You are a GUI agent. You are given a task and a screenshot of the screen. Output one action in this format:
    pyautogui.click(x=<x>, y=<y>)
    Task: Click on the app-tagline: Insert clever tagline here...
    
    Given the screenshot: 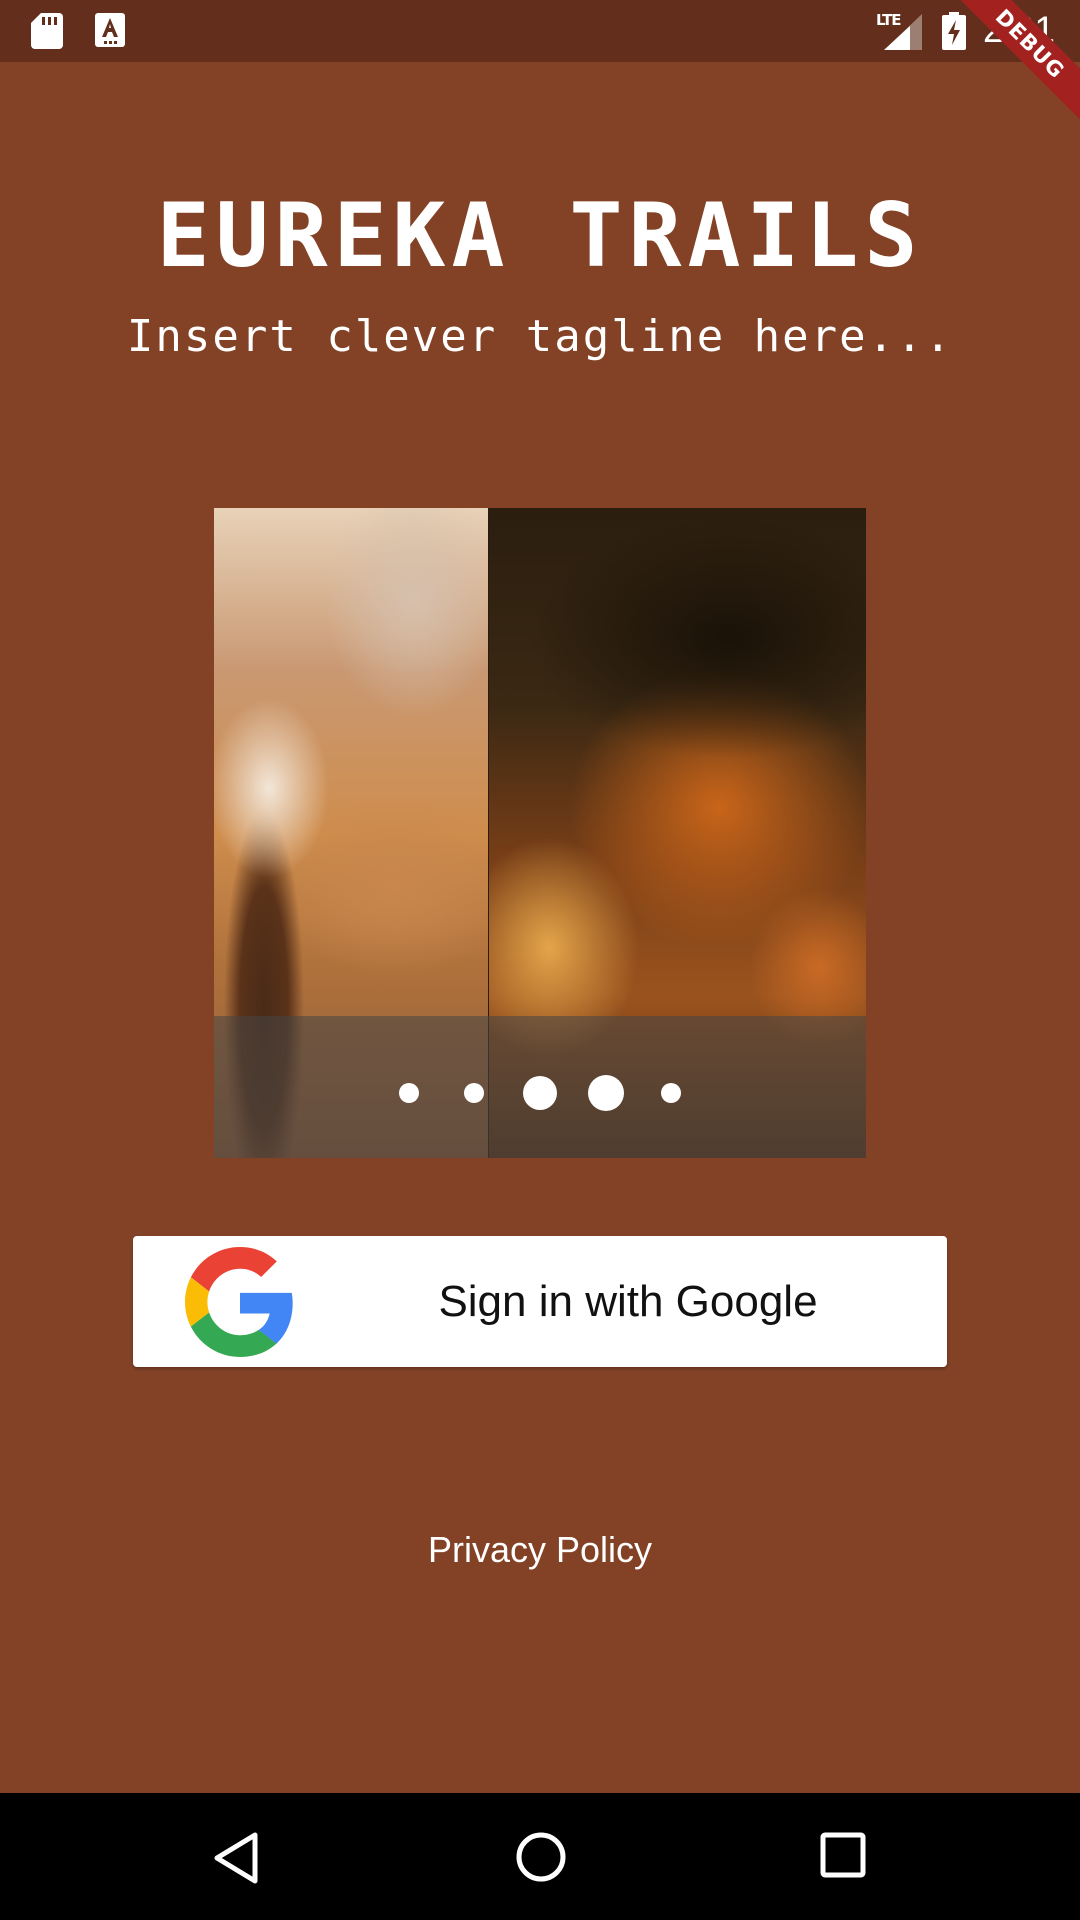 What is the action you would take?
    pyautogui.click(x=540, y=336)
    